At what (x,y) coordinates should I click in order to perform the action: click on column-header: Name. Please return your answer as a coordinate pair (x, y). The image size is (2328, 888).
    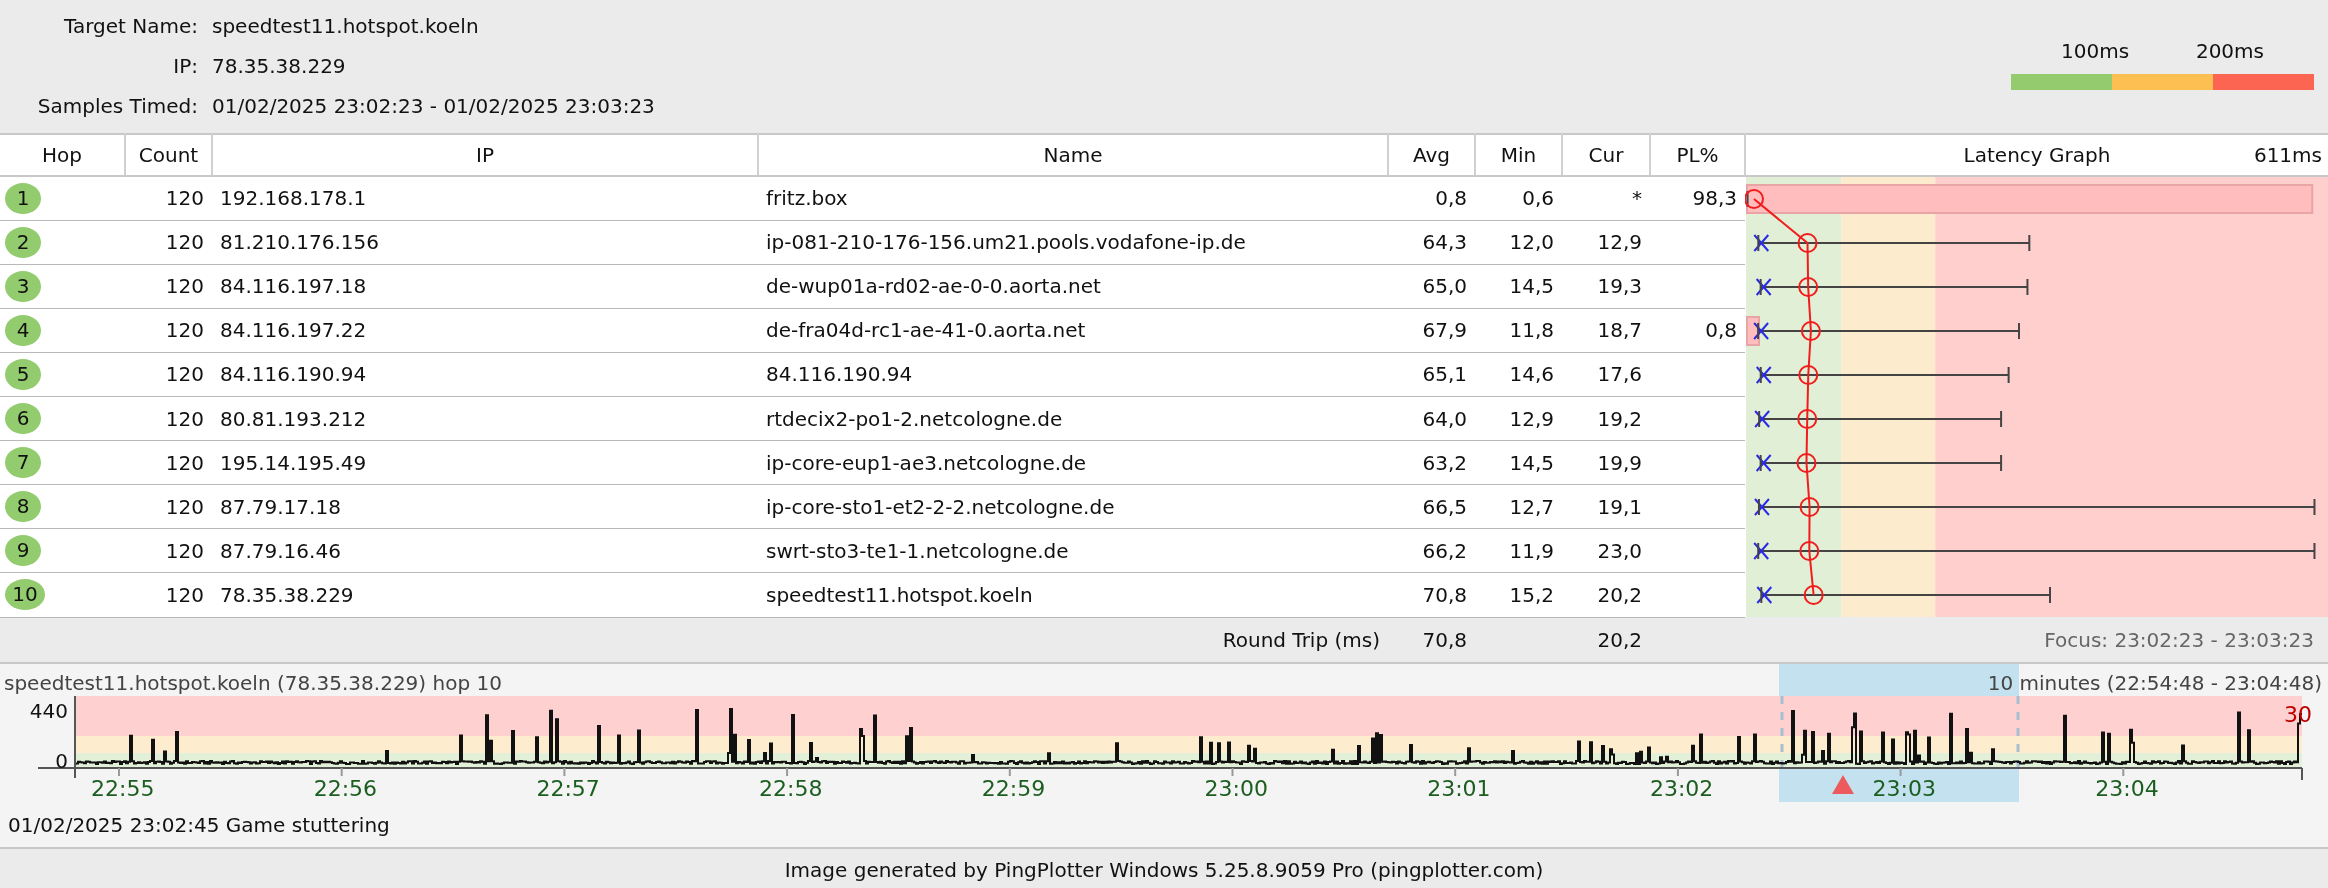
    Looking at the image, I should click on (1073, 155).